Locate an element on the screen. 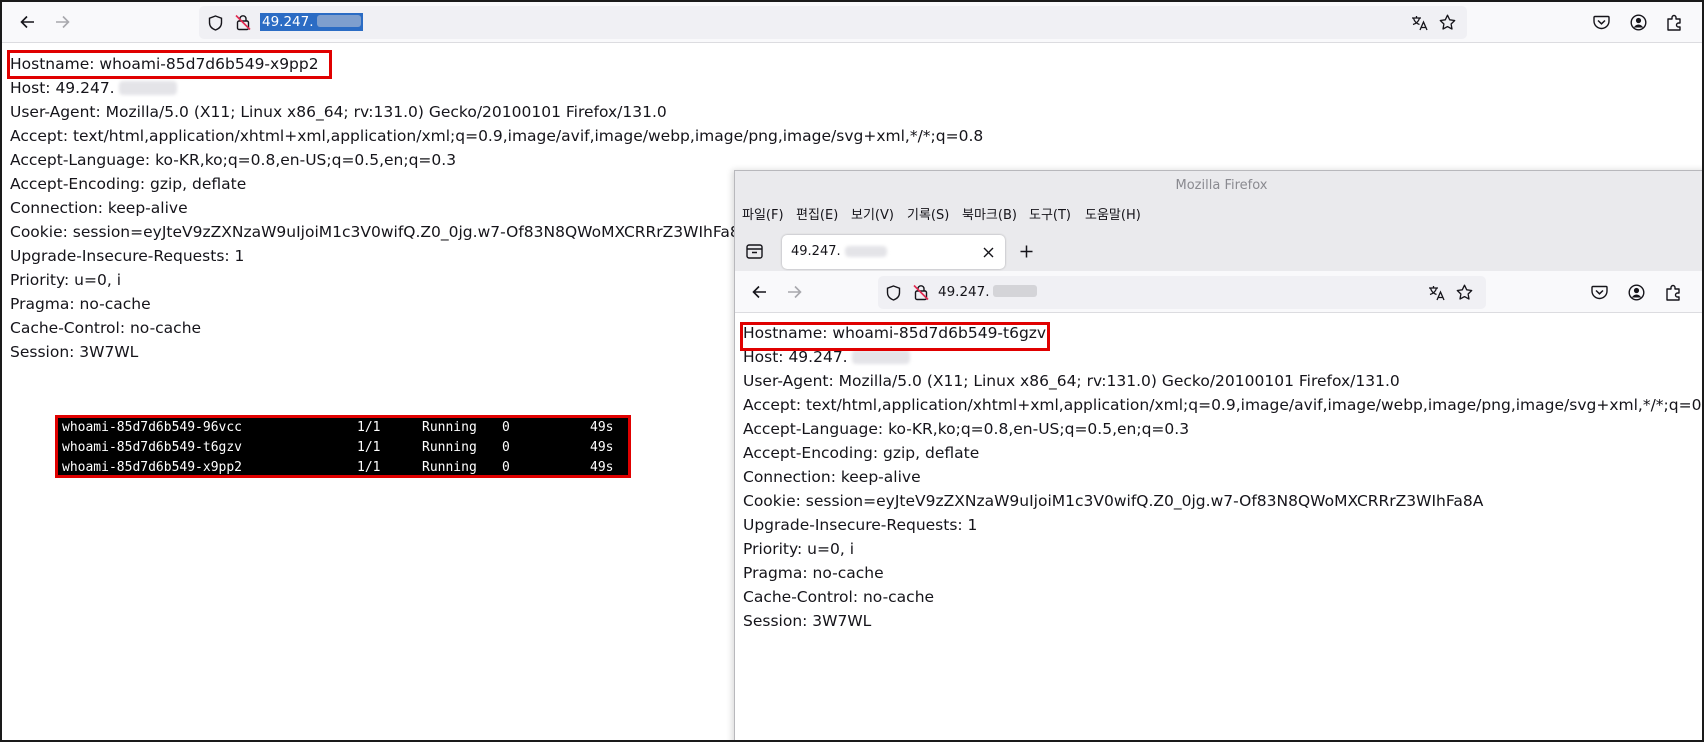 This screenshot has width=1704, height=742. tab-overview-icon is located at coordinates (754, 251).